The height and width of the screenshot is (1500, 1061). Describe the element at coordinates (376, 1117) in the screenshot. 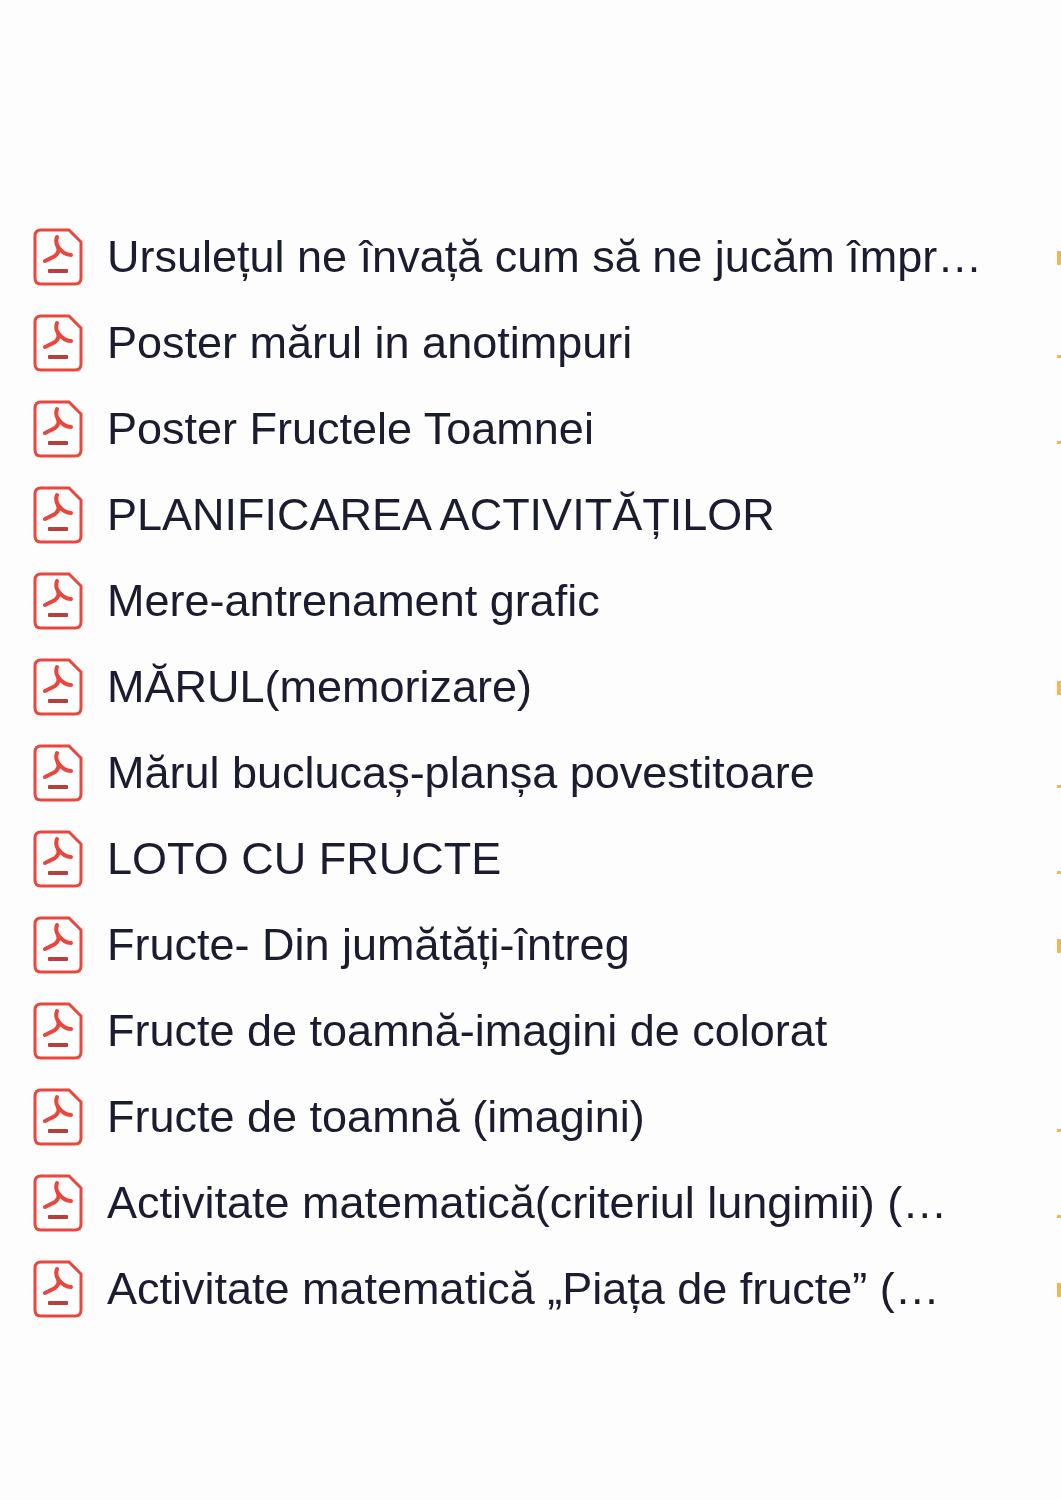

I see `file-link: Fructe de toamnă (imagini)` at that location.